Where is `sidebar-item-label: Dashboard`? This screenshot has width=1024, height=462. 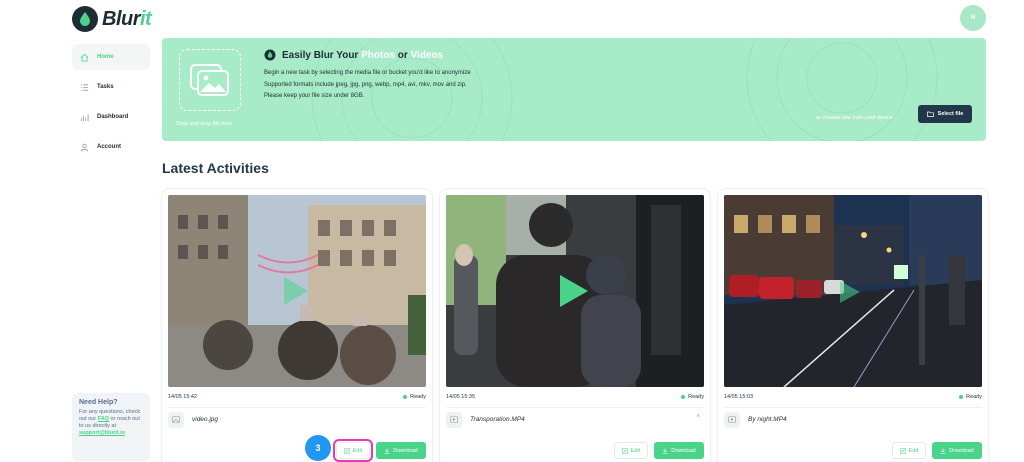 sidebar-item-label: Dashboard is located at coordinates (113, 117).